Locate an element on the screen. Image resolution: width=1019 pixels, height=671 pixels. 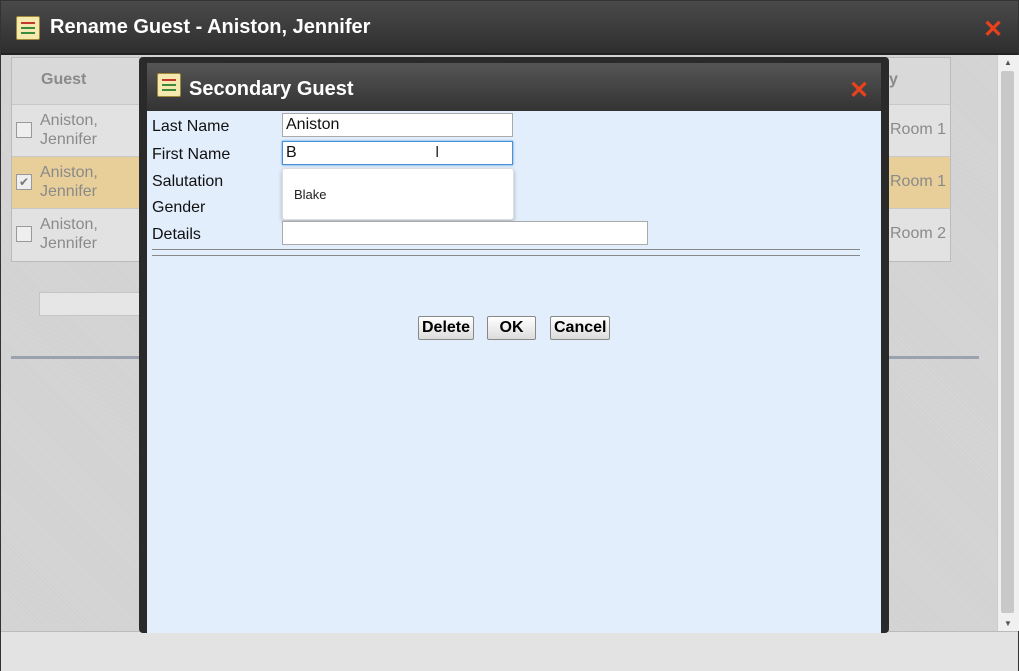
autocomplete-option: Blake is located at coordinates (310, 194).